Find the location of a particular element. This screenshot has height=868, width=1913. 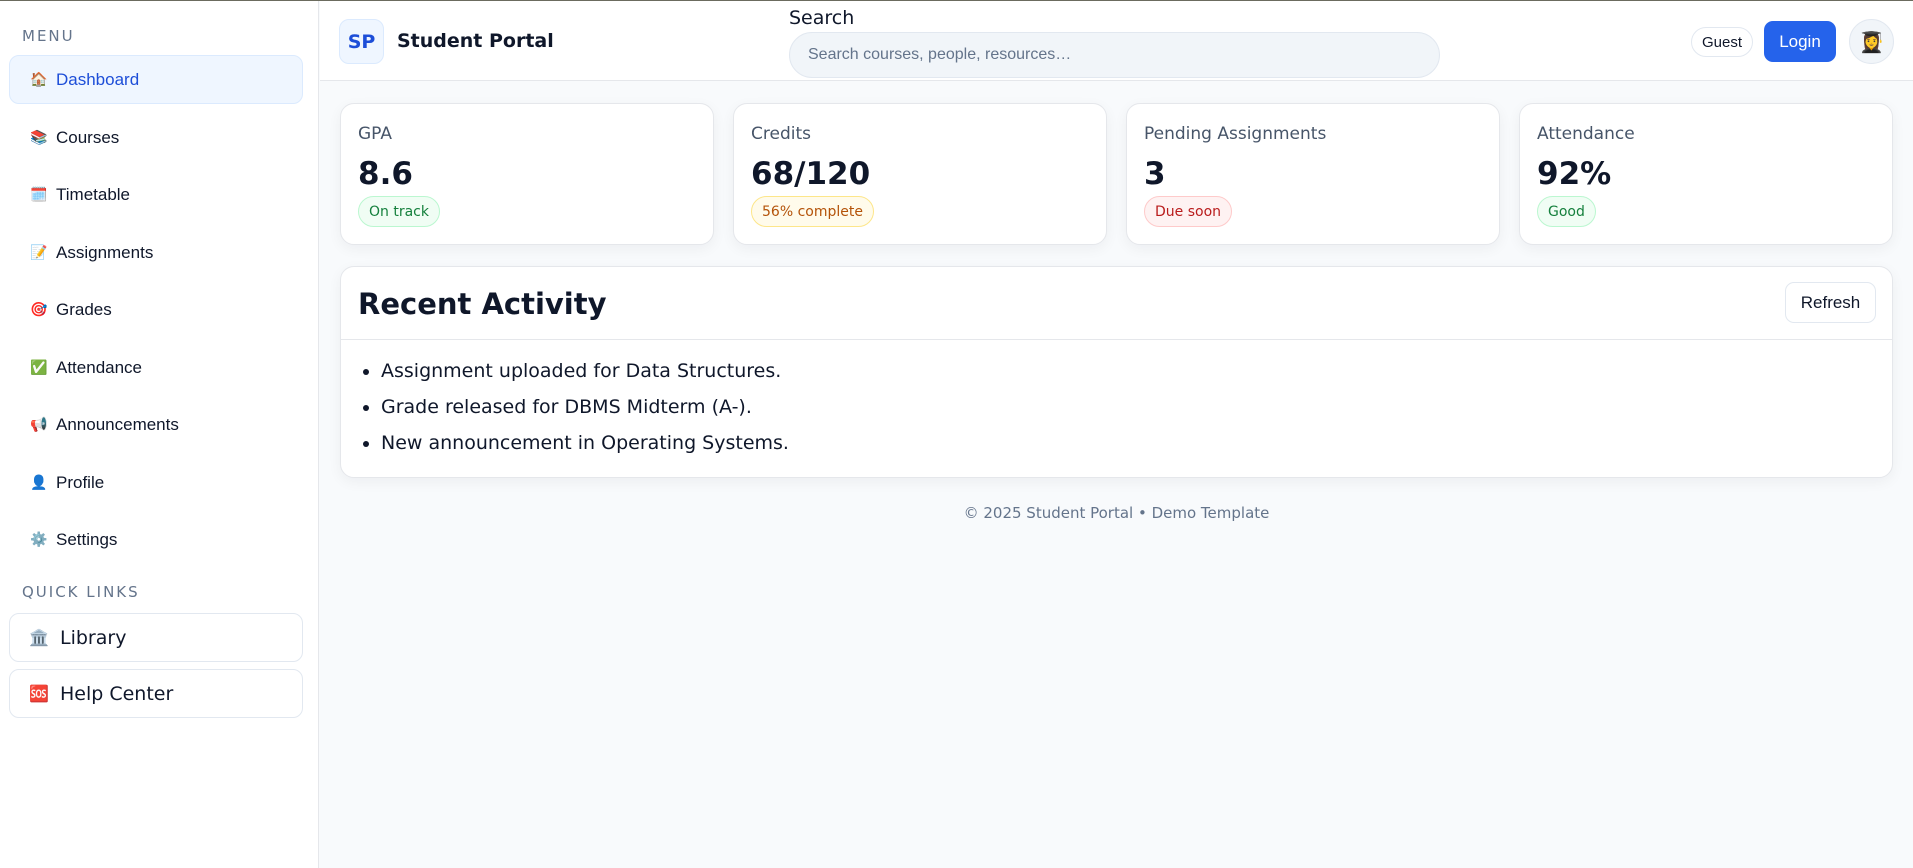

quick-link-library: 🏛️ Library is located at coordinates (156, 637).